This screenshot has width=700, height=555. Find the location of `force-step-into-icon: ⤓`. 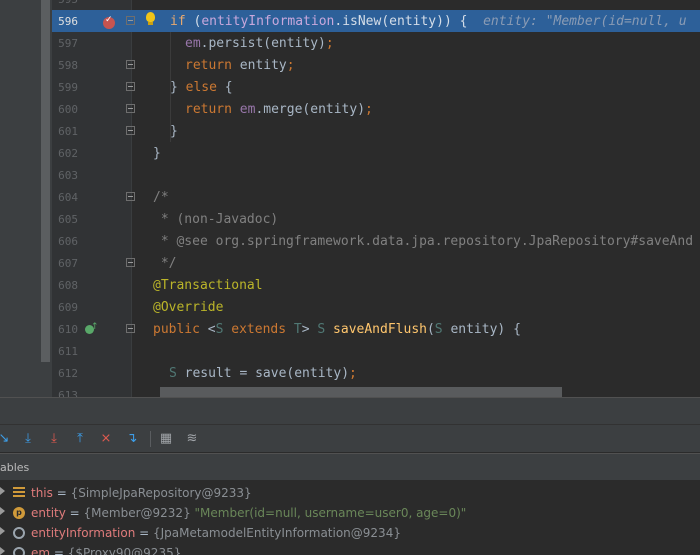

force-step-into-icon: ⤓ is located at coordinates (54, 439).